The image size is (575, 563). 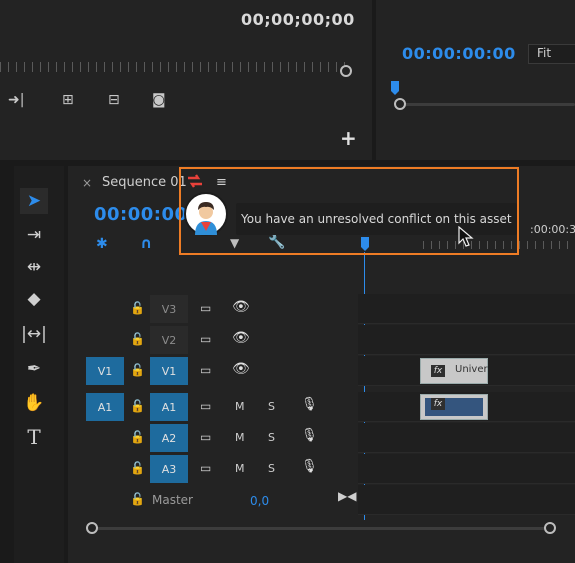 I want to click on source-a1: A1, so click(x=105, y=407).